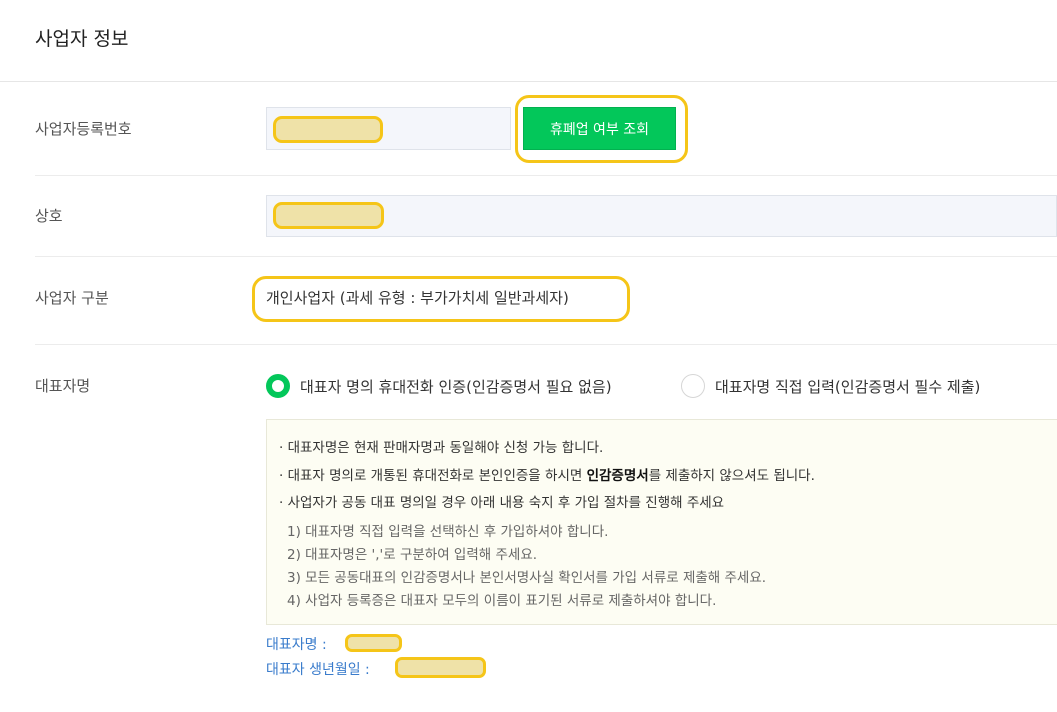 This screenshot has width=1057, height=712. Describe the element at coordinates (433, 476) in the screenshot. I see `notice-text: · 대표자 명의로 개통된 휴대전화로 본인인증을 하시면` at that location.